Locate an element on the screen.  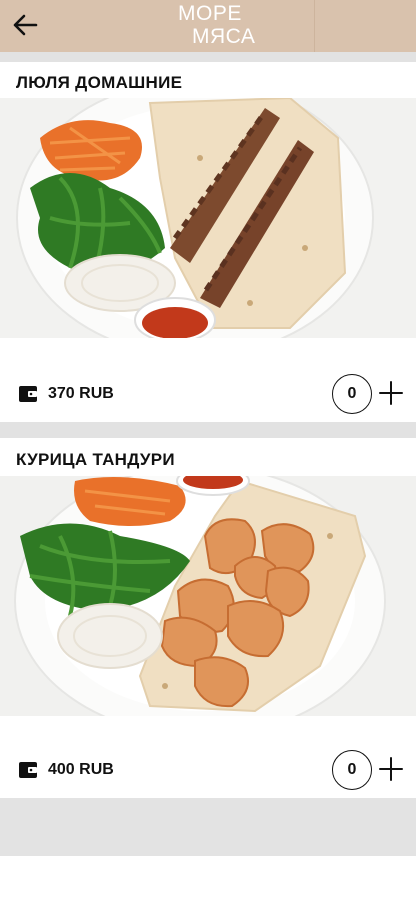
brand-logo: МОРЕ МЯСА is located at coordinates (216, 26).